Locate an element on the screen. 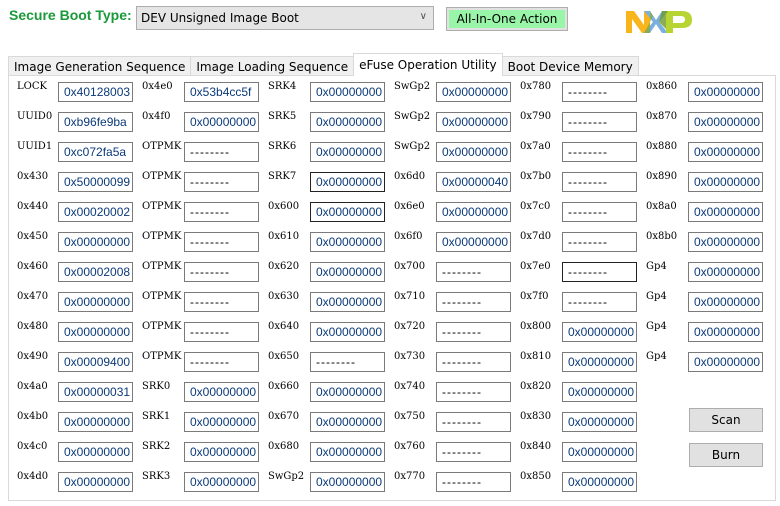 The width and height of the screenshot is (780, 506). fuse-value-field: 0x00020002 is located at coordinates (95, 212).